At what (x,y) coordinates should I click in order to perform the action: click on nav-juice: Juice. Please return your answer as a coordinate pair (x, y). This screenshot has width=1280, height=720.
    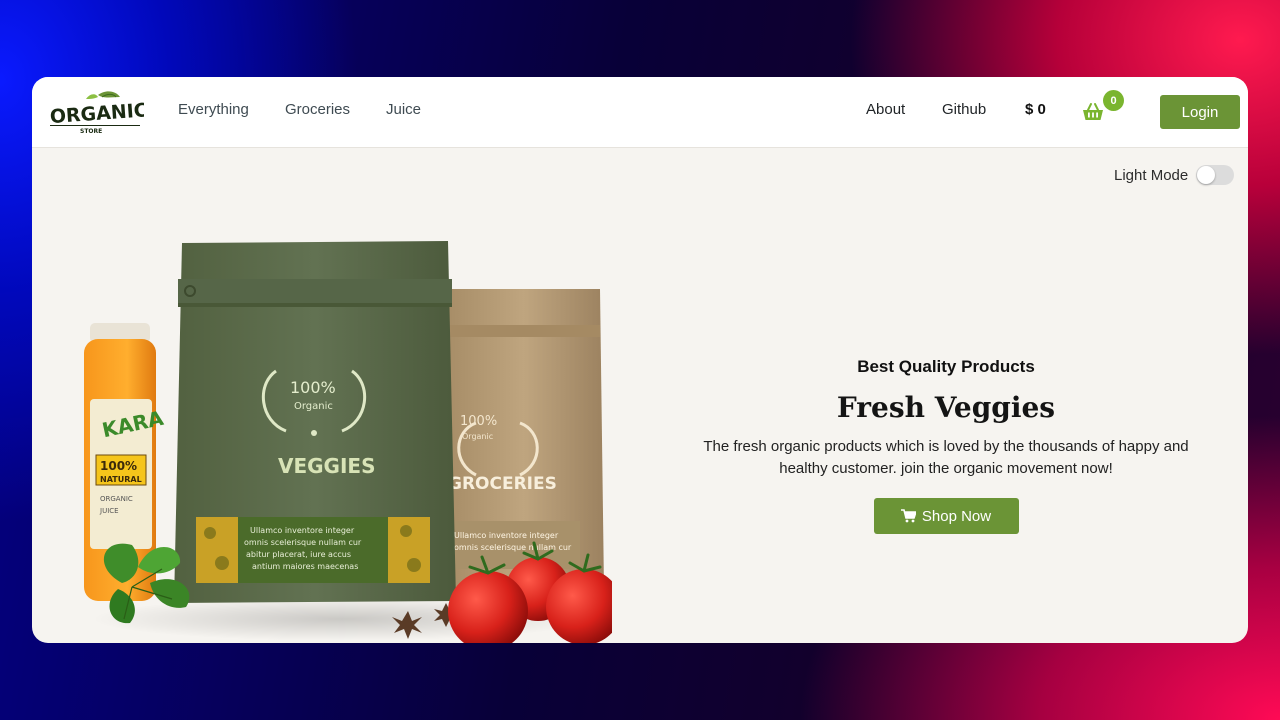
    Looking at the image, I should click on (403, 109).